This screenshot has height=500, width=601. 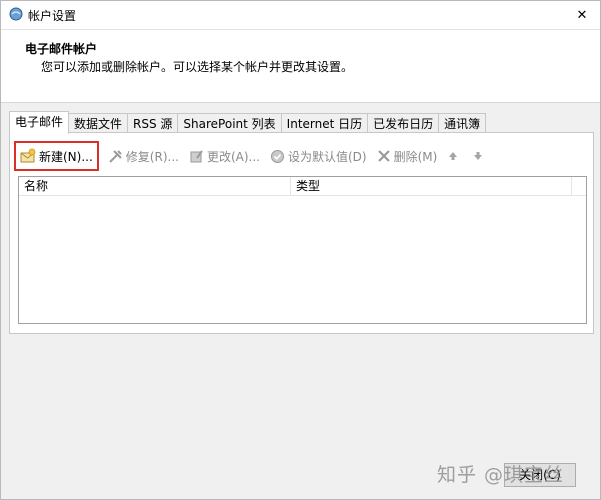 I want to click on close-icon: ✕, so click(x=582, y=15).